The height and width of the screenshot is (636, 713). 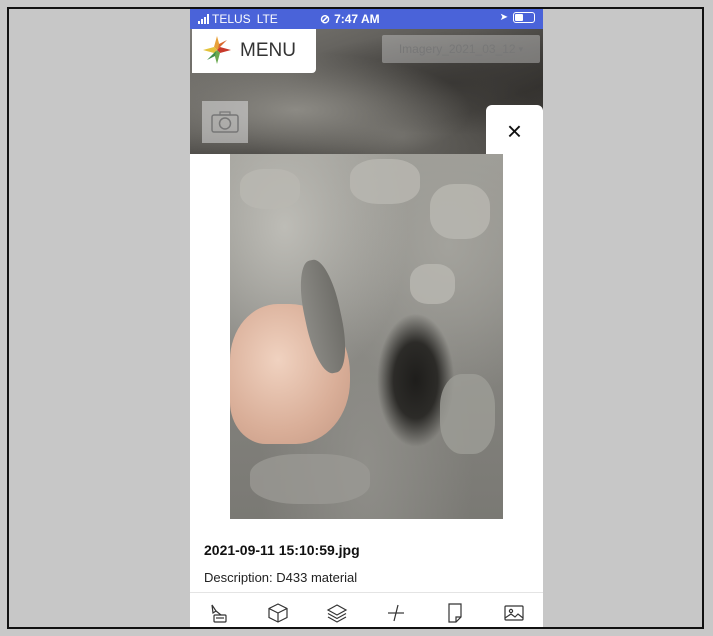 I want to click on close-icon: ×, so click(x=514, y=130).